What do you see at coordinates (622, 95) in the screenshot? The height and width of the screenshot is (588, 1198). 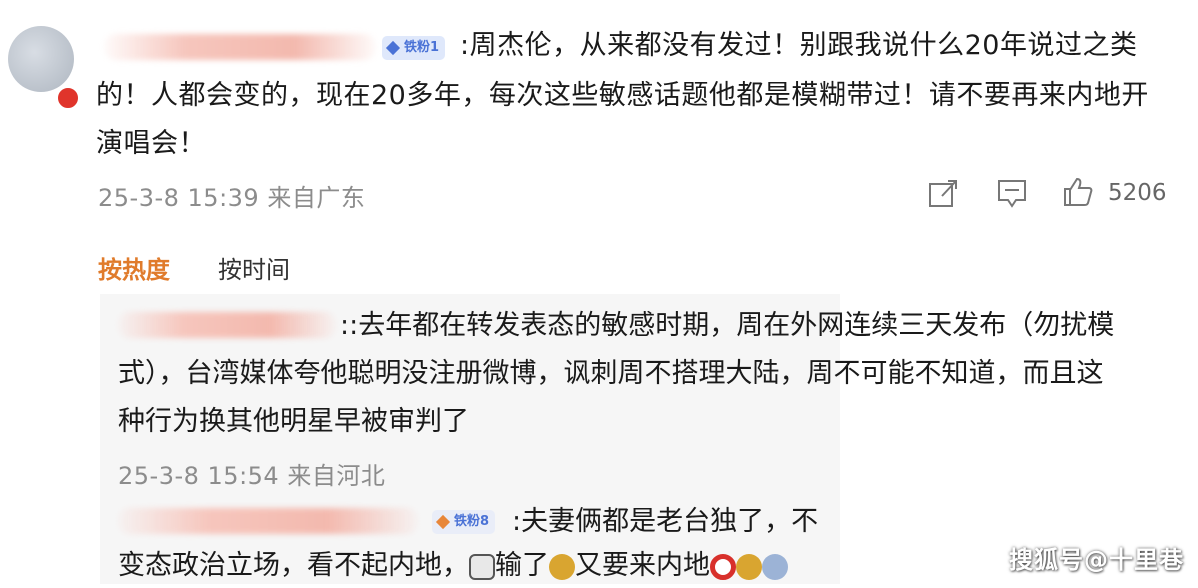 I see `comment-line-2: 的！人都会变的，现在20多年，每次这些敏感话题他都是模糊带过！请不要再来内地开` at bounding box center [622, 95].